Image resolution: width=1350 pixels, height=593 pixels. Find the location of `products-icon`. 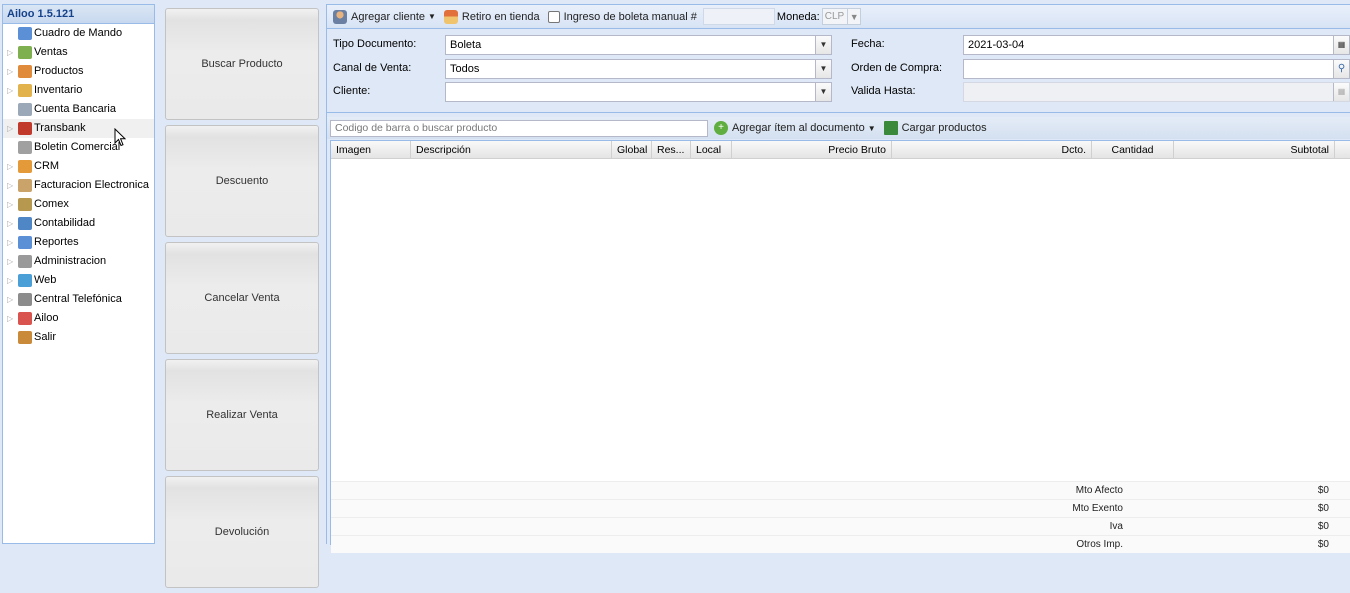

products-icon is located at coordinates (25, 71).